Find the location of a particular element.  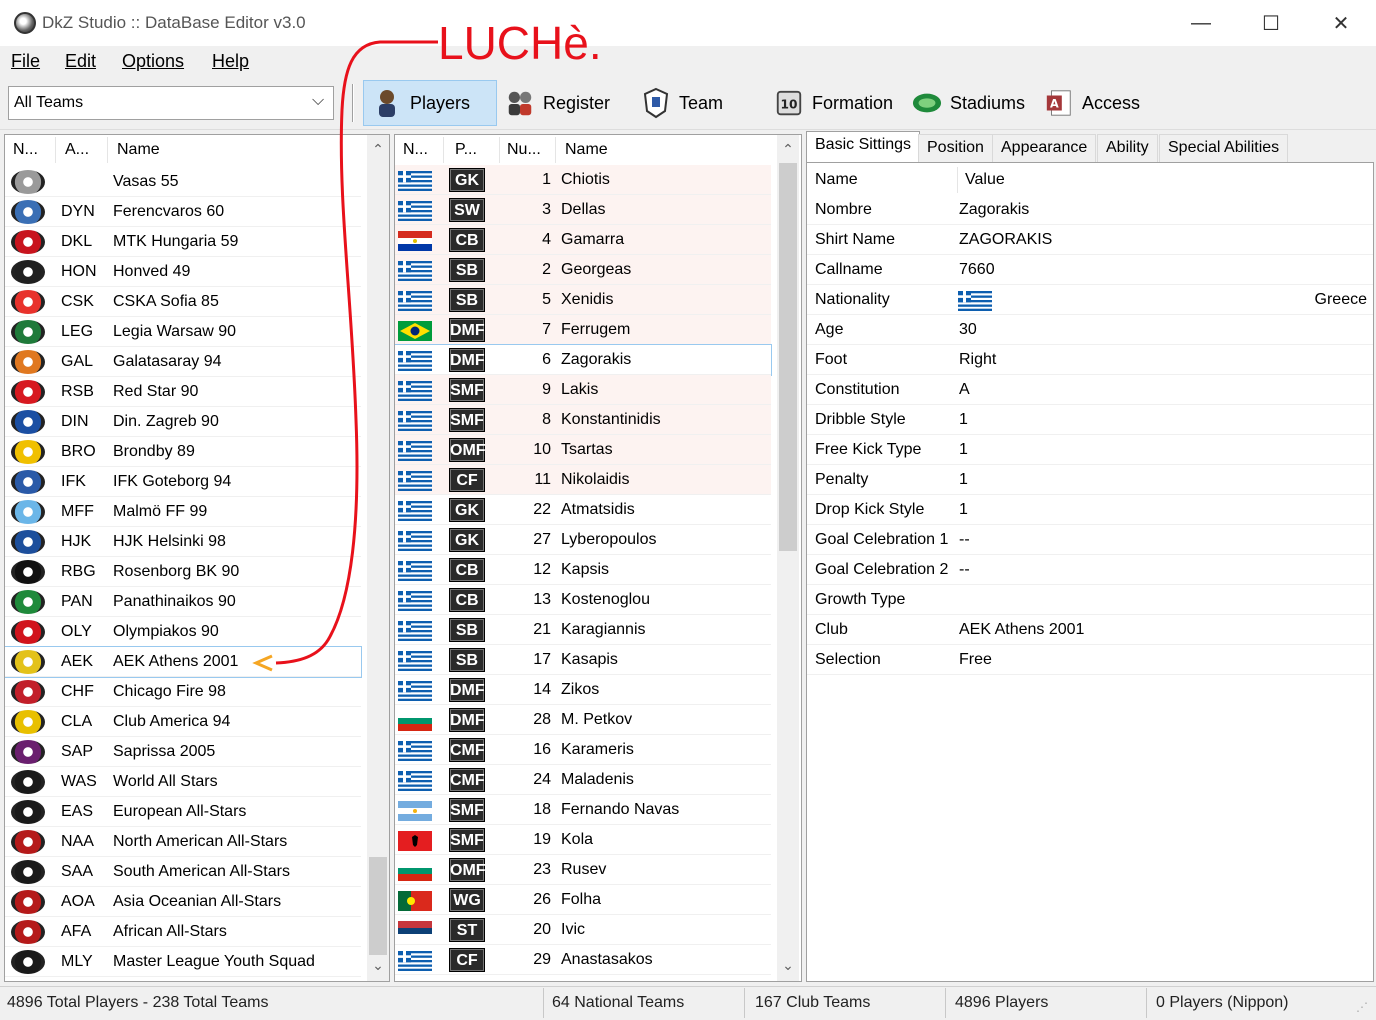

player-row: SB 2 Georgeas is located at coordinates (583, 270).